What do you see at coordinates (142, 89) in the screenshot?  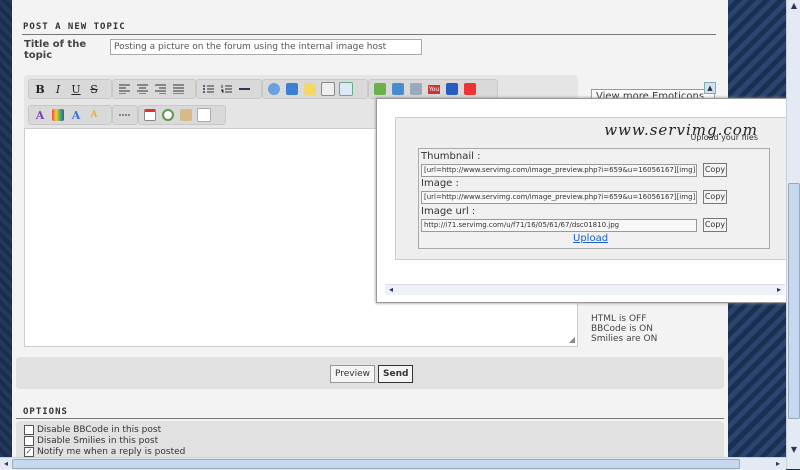 I see `align-center-icon` at bounding box center [142, 89].